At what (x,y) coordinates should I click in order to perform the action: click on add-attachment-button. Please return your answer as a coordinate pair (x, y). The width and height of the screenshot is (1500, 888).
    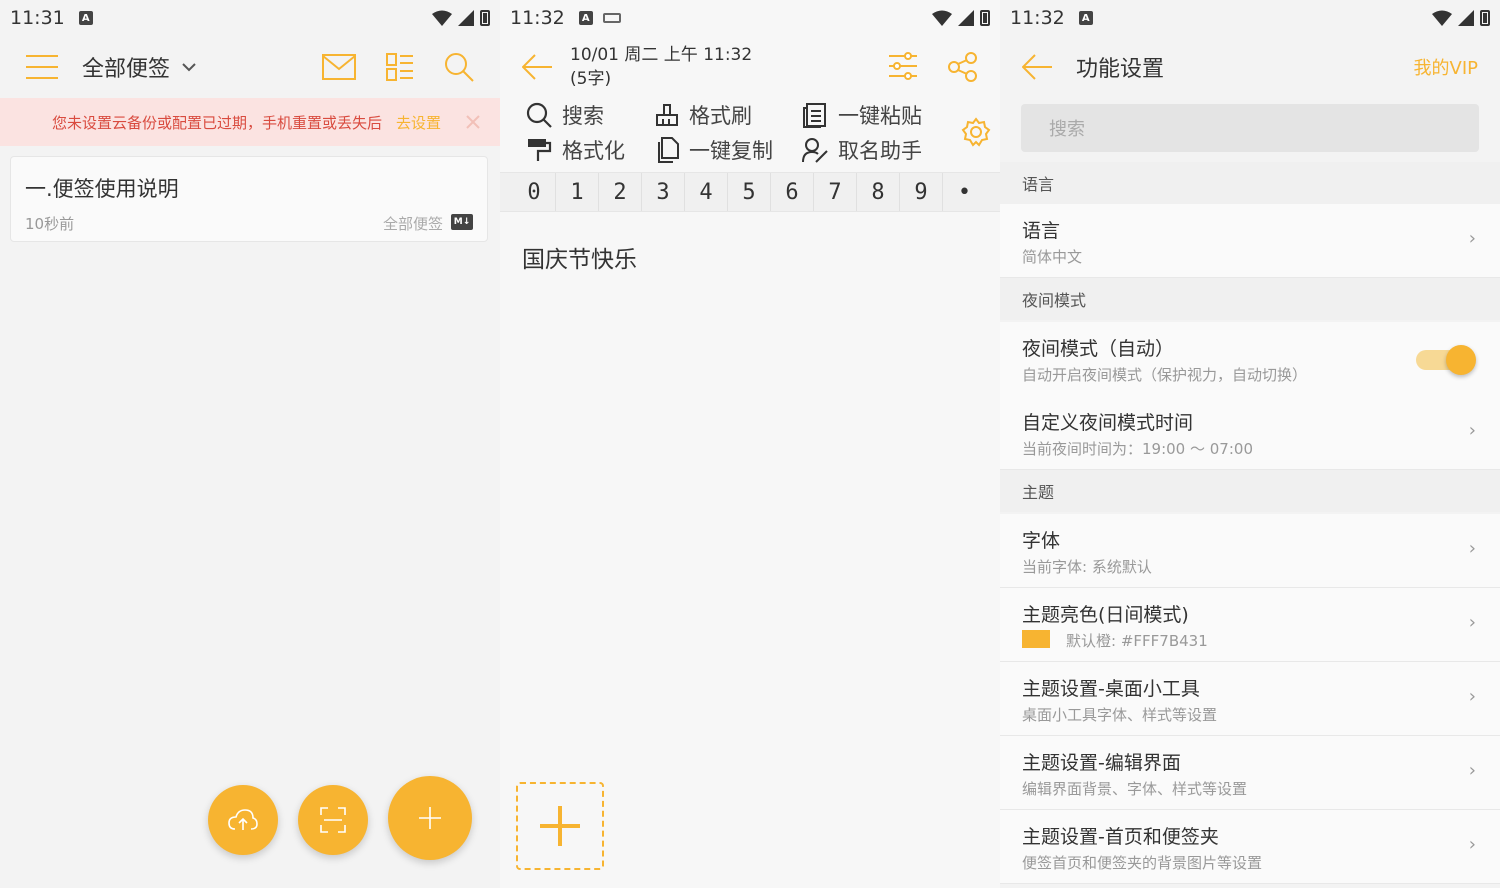
    Looking at the image, I should click on (560, 826).